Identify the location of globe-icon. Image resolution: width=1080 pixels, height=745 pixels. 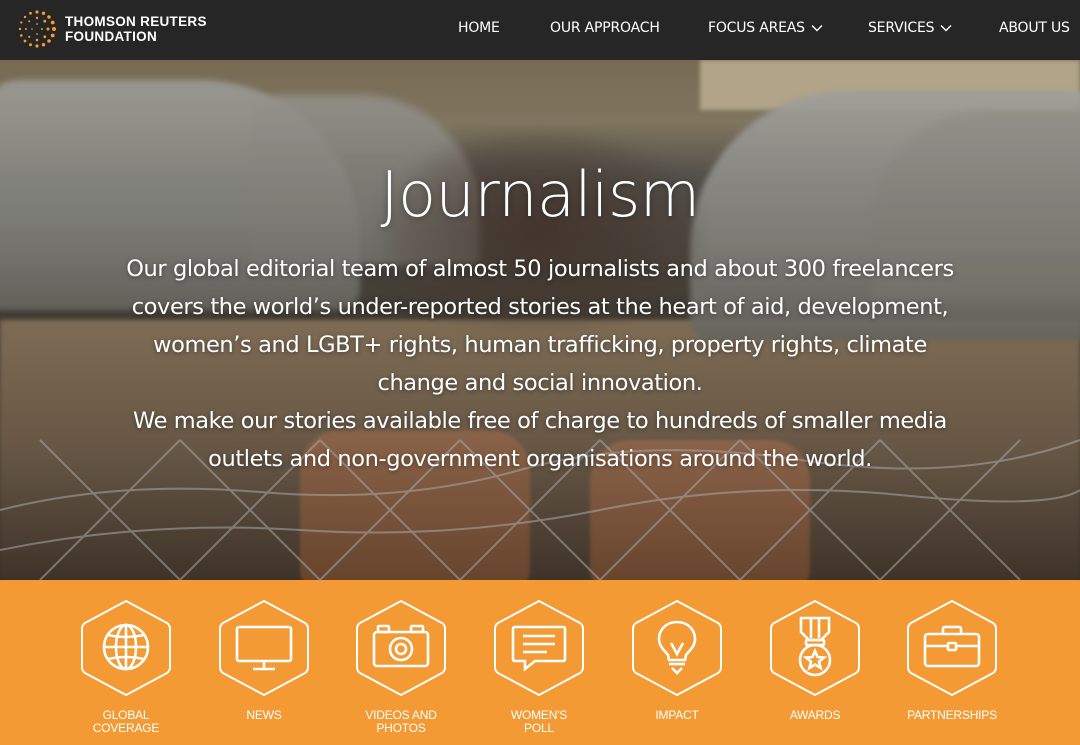
(126, 648).